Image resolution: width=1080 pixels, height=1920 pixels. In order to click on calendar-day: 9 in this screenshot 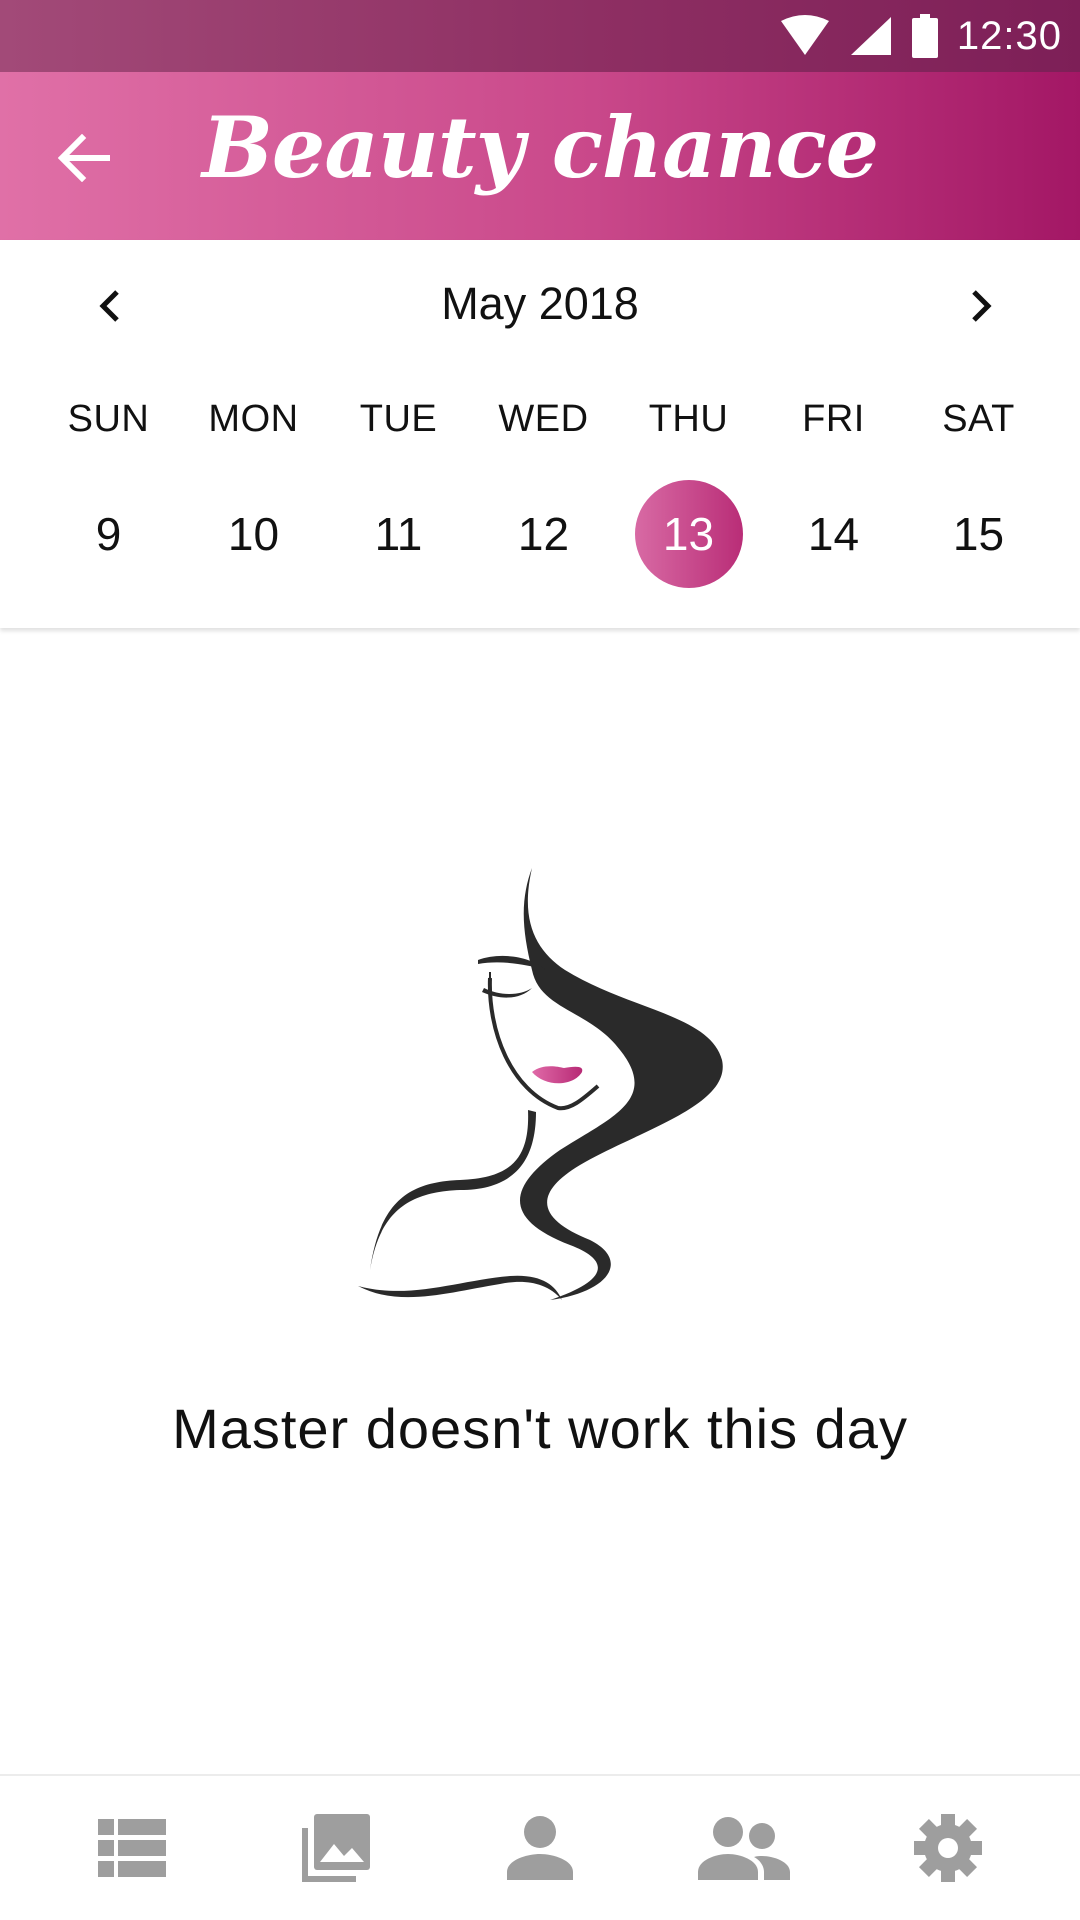, I will do `click(108, 534)`.